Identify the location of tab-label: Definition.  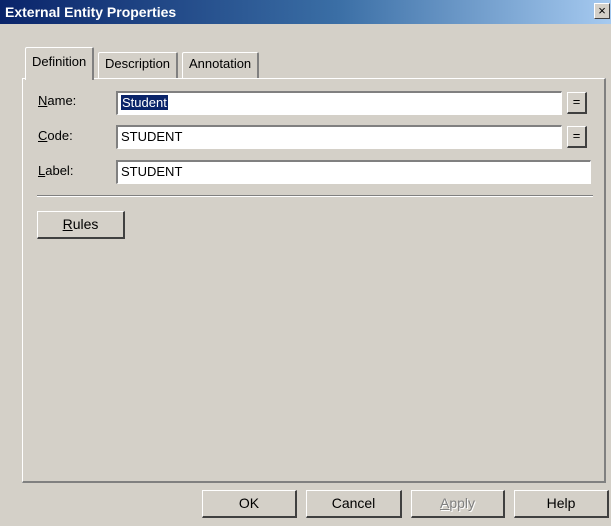
(59, 61).